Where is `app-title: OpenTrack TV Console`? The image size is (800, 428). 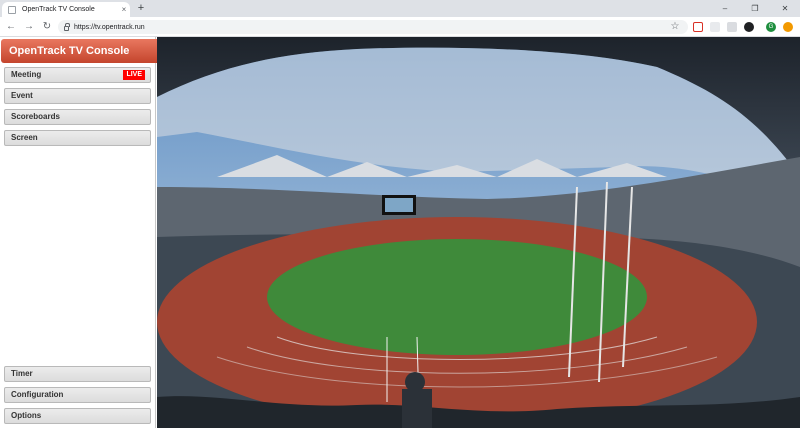
app-title: OpenTrack TV Console is located at coordinates (69, 51).